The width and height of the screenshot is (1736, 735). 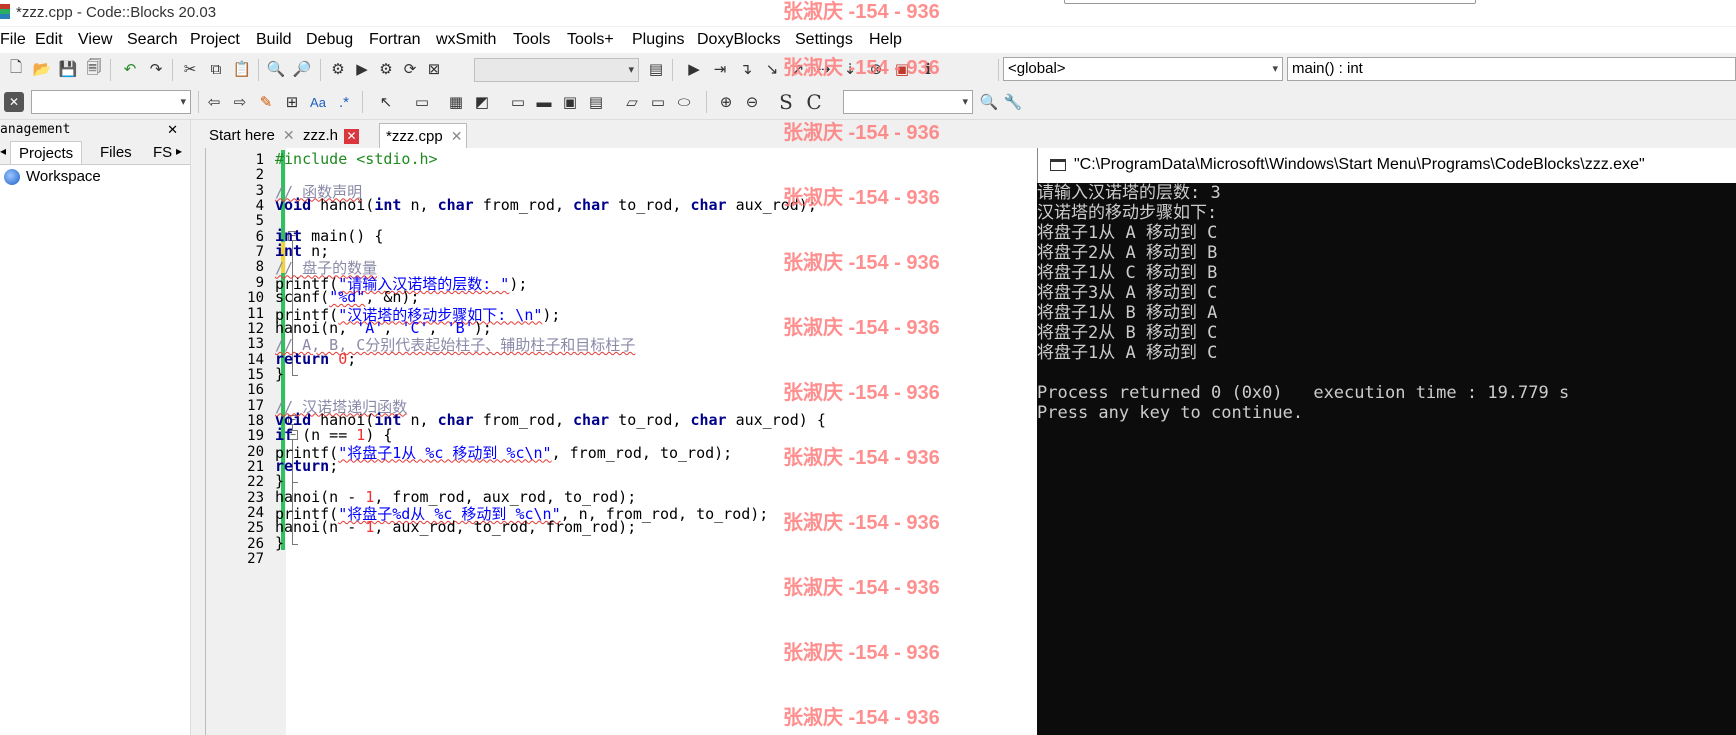 What do you see at coordinates (68, 69) in the screenshot?
I see `save-icon: 💾` at bounding box center [68, 69].